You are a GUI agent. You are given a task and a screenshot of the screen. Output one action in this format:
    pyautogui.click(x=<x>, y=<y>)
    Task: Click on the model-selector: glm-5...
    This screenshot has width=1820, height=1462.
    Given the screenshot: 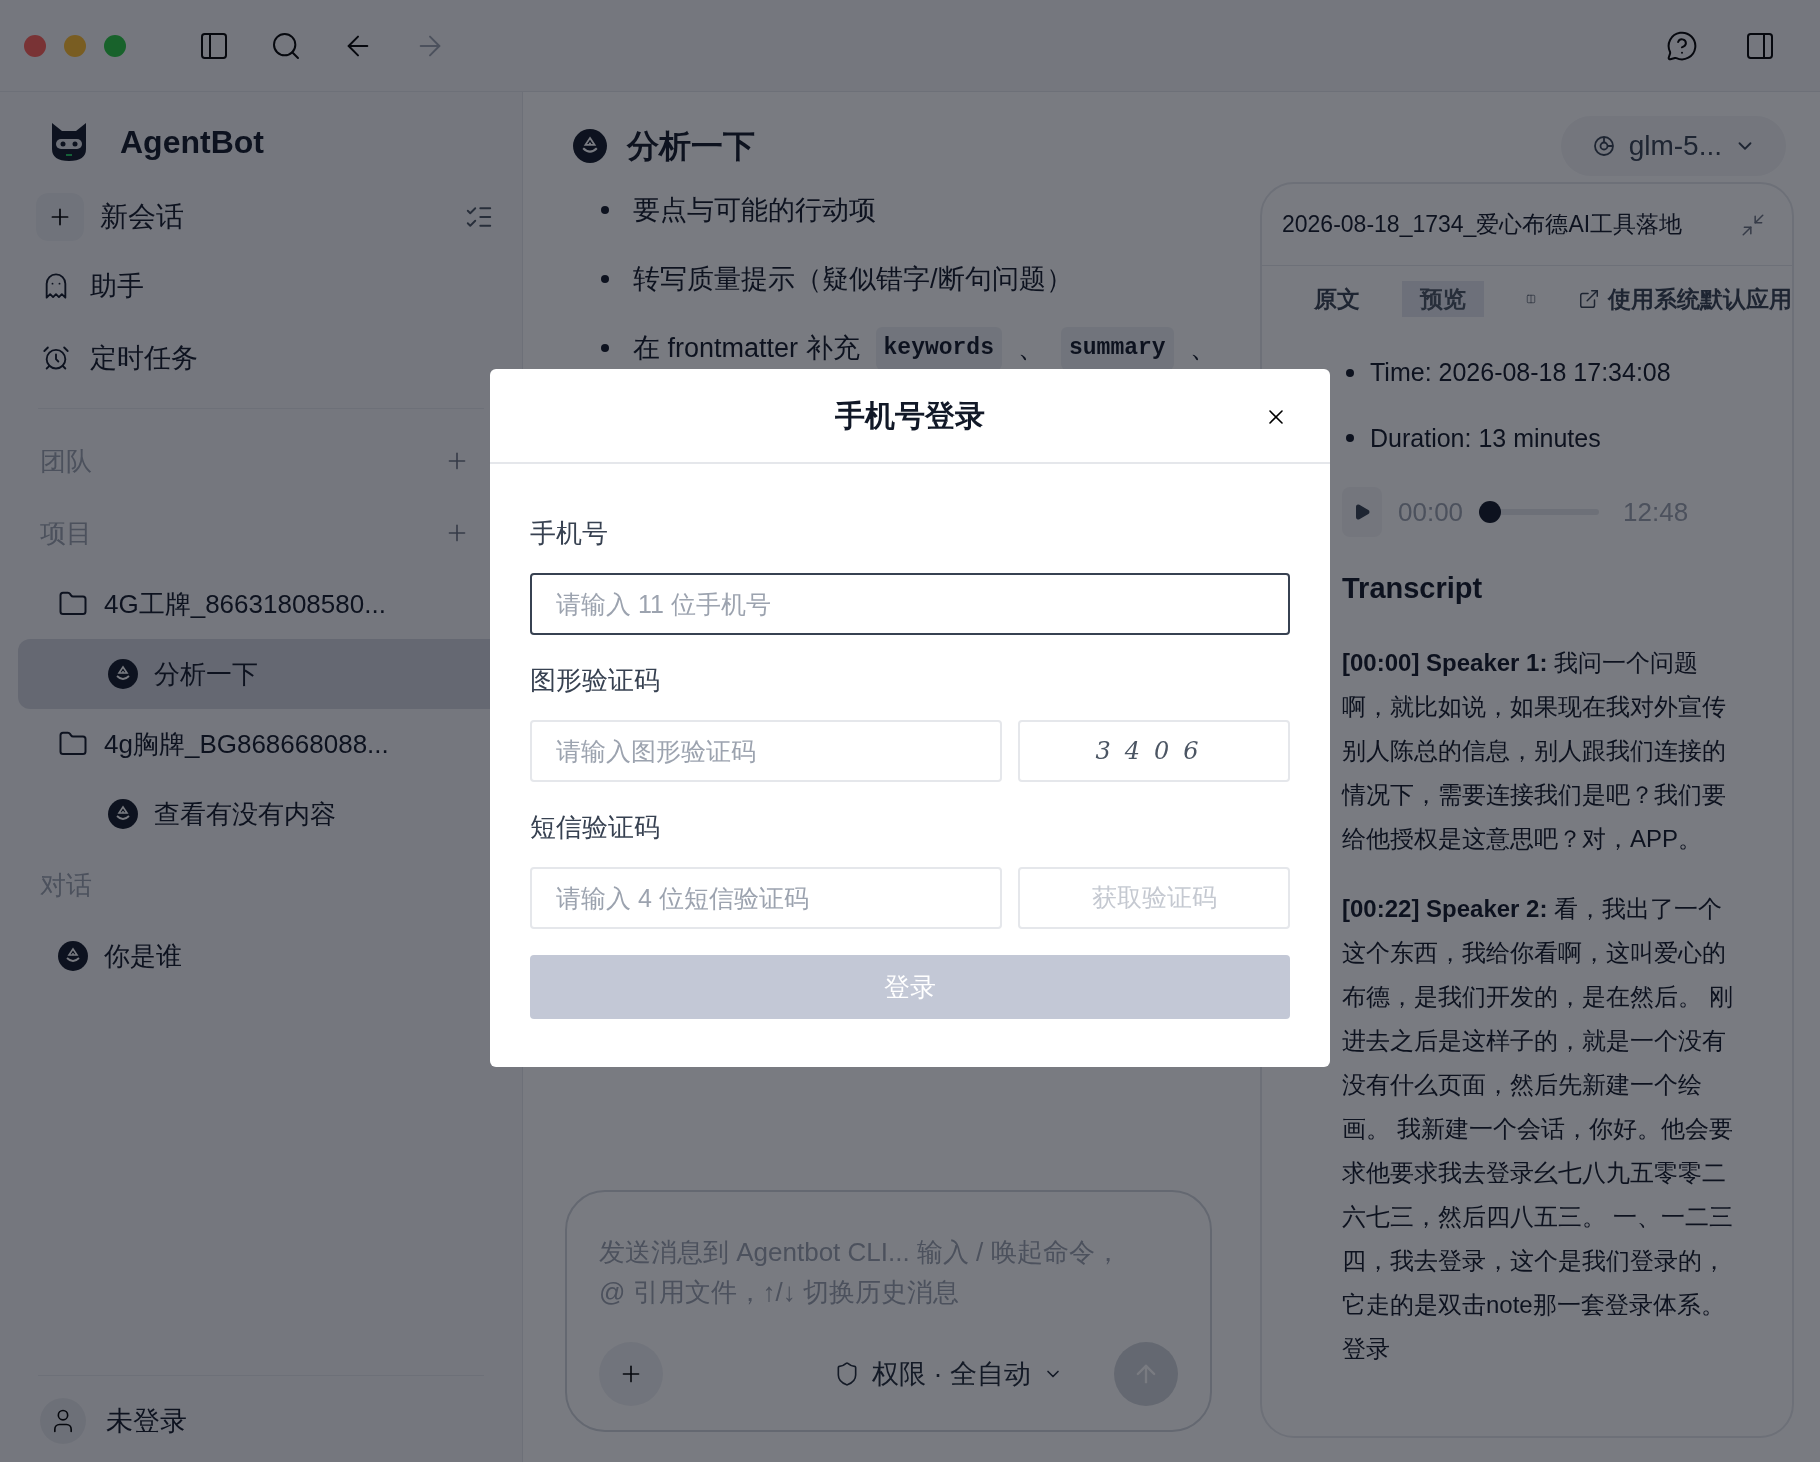 What is the action you would take?
    pyautogui.click(x=1673, y=146)
    